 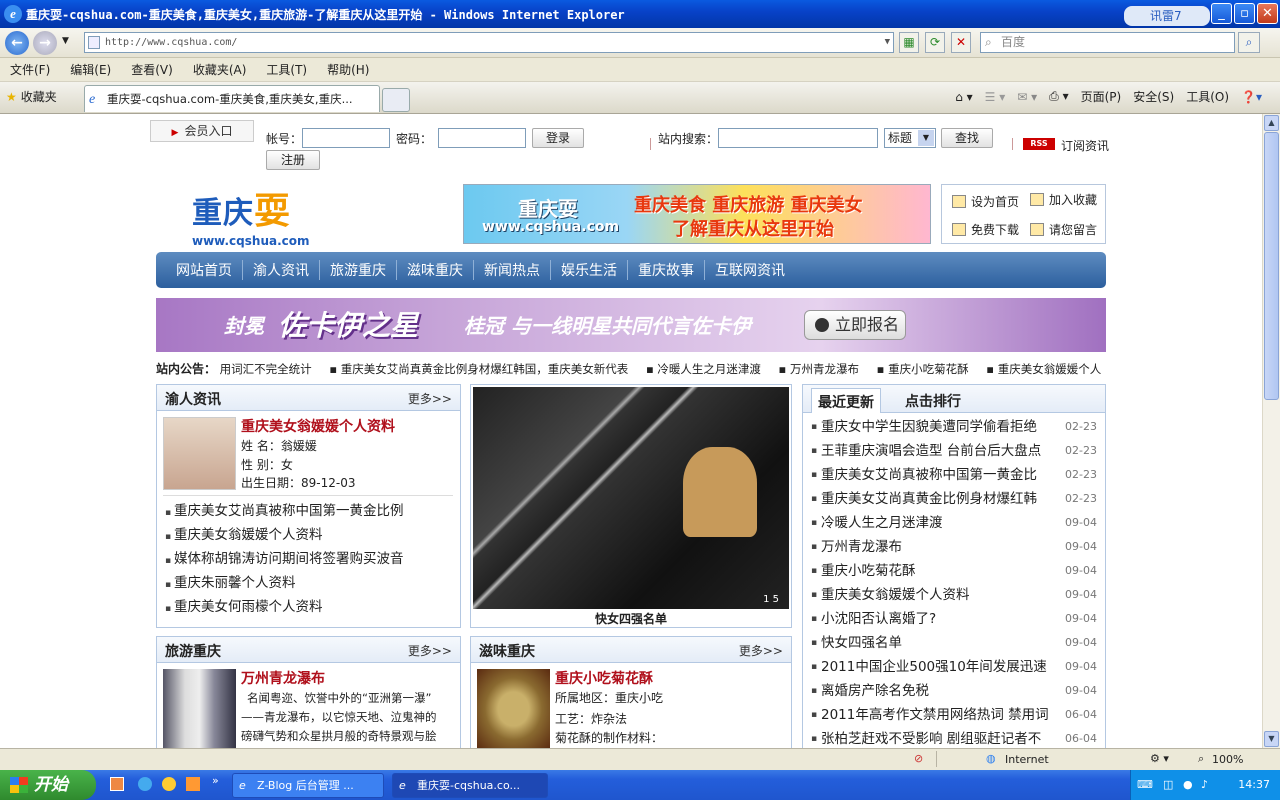 I want to click on list-item: 重庆小吃菊花酥09-04, so click(x=957, y=571).